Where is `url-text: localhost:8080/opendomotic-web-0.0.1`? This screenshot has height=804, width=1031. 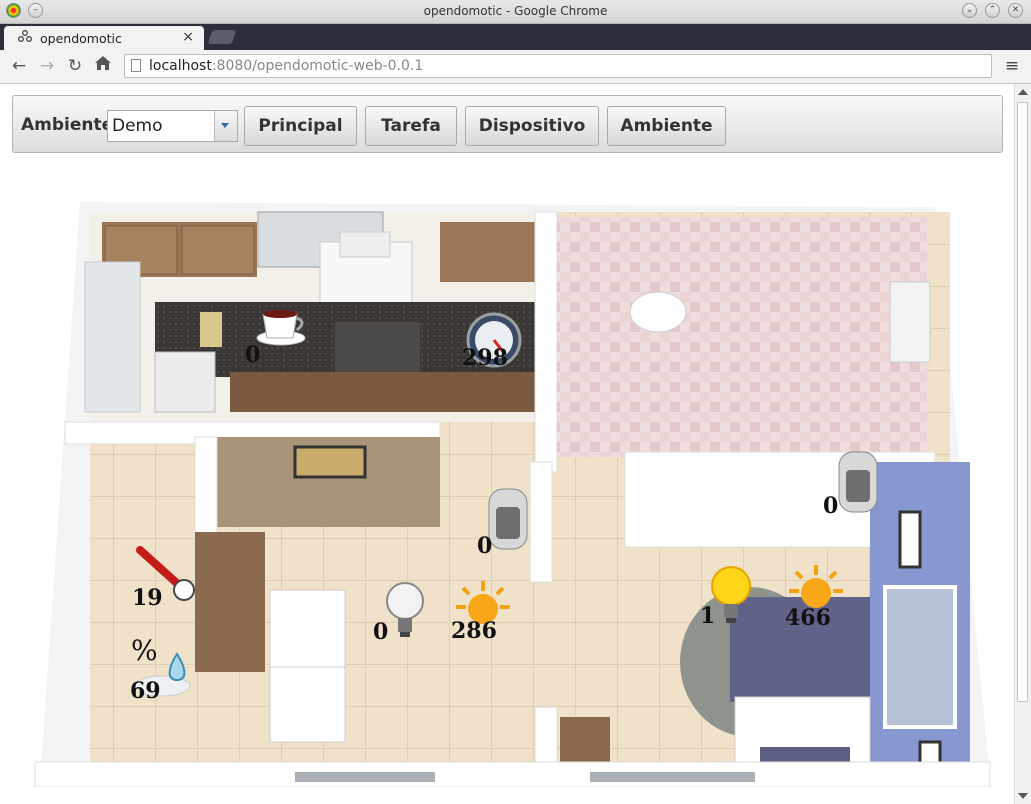 url-text: localhost:8080/opendomotic-web-0.0.1 is located at coordinates (286, 66).